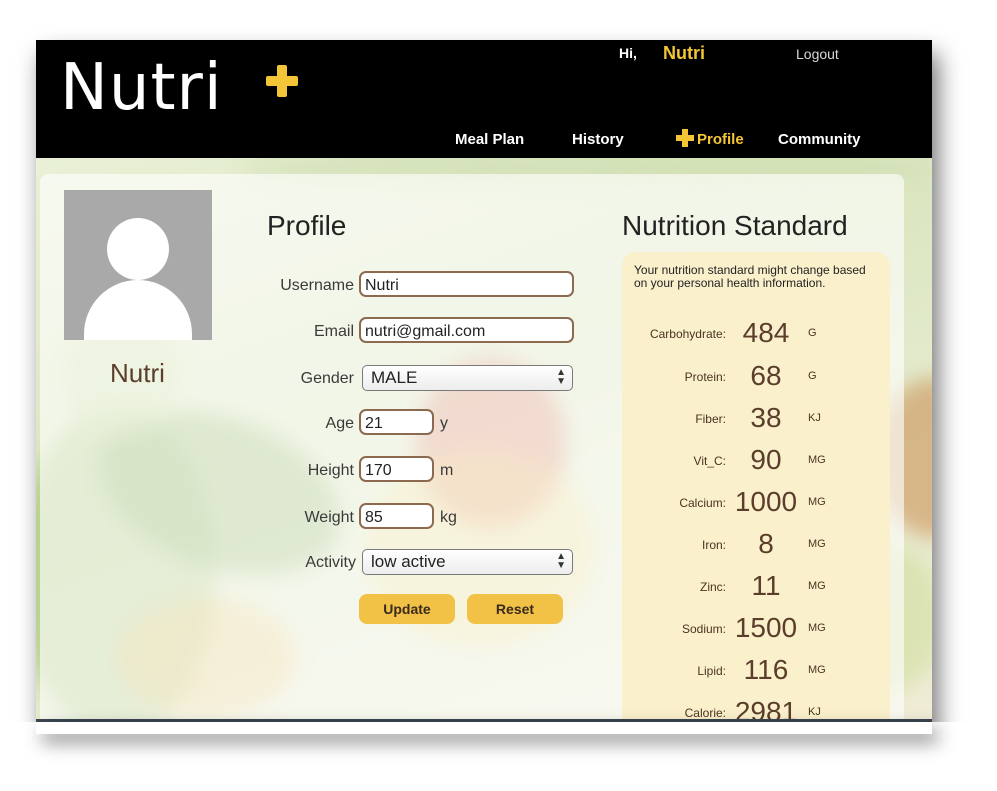 The image size is (997, 791). I want to click on nutrition-row: Carbohydrate: 484 G, so click(756, 333).